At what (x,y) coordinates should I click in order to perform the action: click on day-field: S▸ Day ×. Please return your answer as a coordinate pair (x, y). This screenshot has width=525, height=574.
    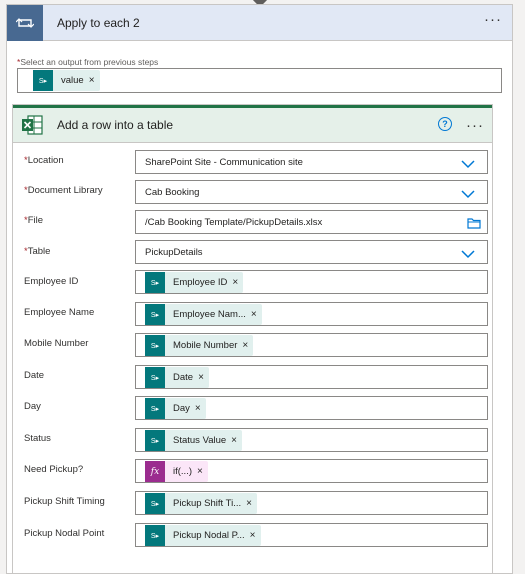
    Looking at the image, I should click on (311, 408).